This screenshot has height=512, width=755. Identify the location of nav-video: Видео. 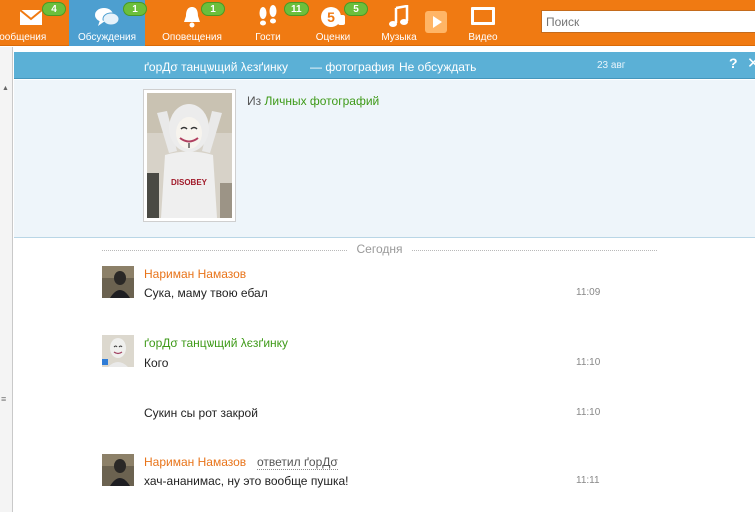
(483, 23).